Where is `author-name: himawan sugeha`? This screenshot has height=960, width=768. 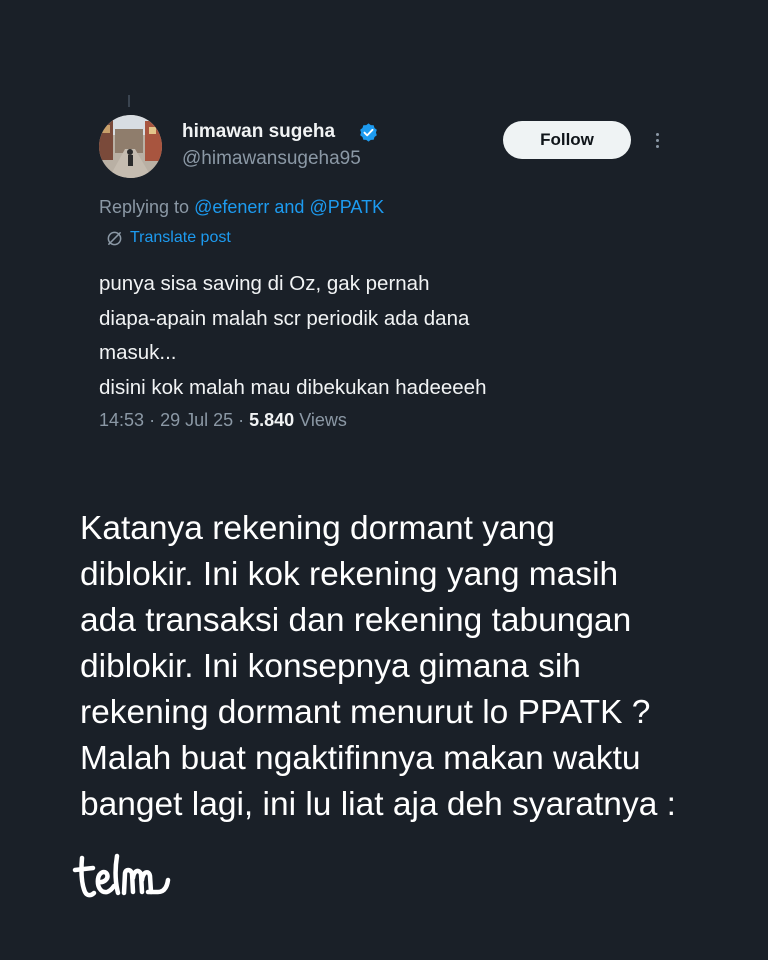 author-name: himawan sugeha is located at coordinates (258, 132).